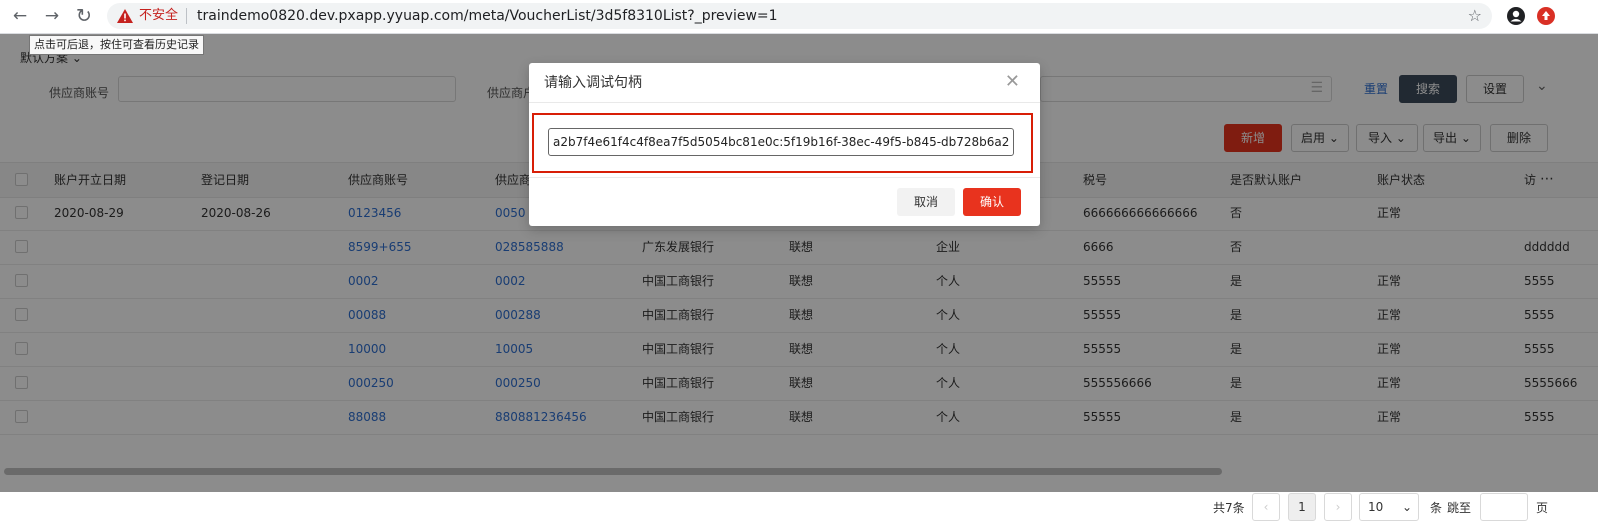  What do you see at coordinates (1436, 508) in the screenshot?
I see `per-page-suffix: 条` at bounding box center [1436, 508].